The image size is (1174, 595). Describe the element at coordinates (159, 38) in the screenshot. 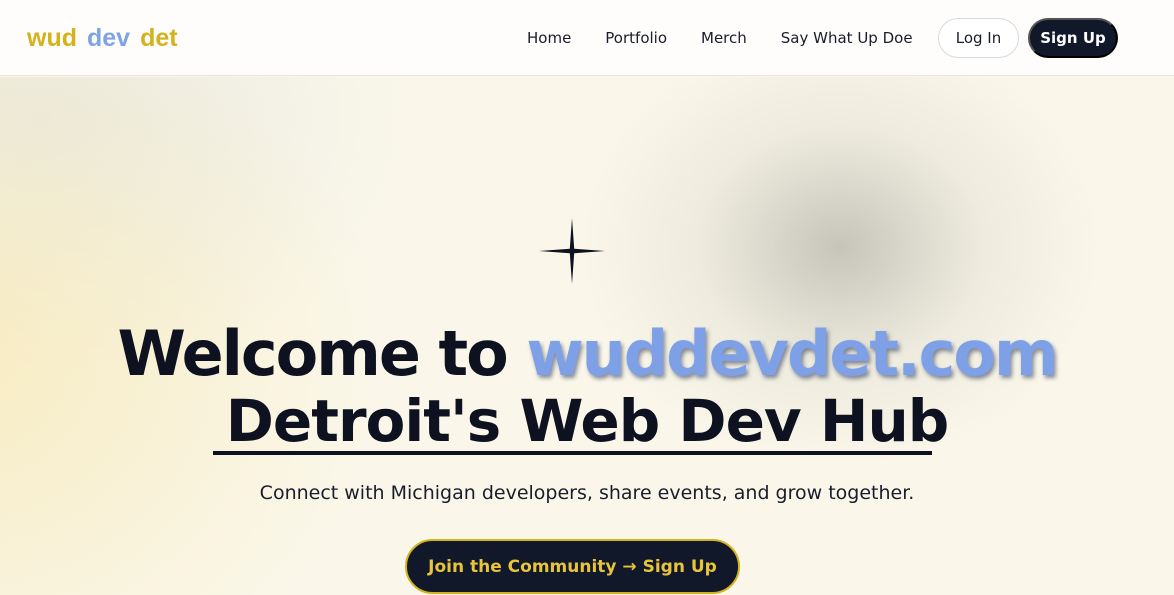

I see `logo-part-det: det` at that location.